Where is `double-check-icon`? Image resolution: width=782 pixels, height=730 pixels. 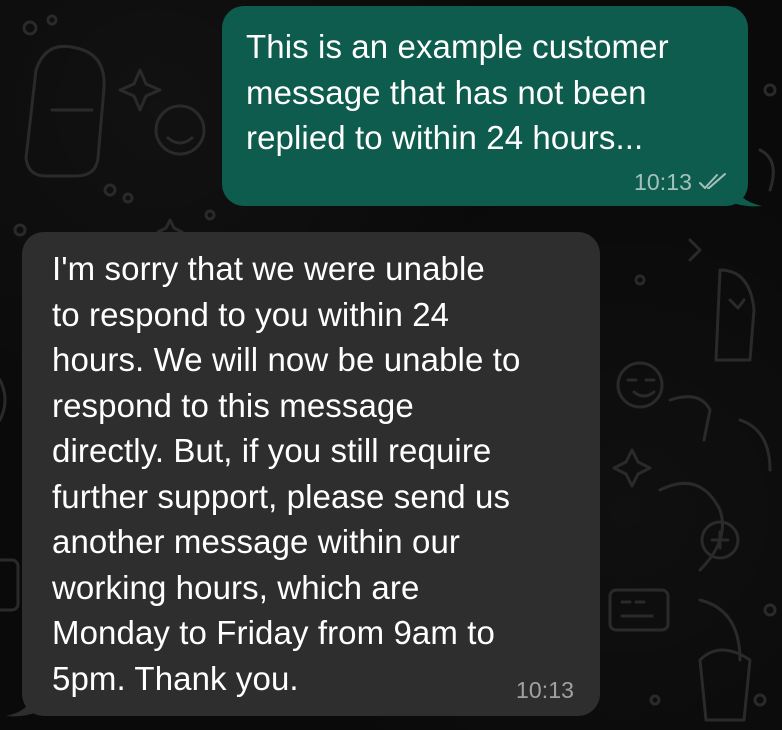 double-check-icon is located at coordinates (712, 181).